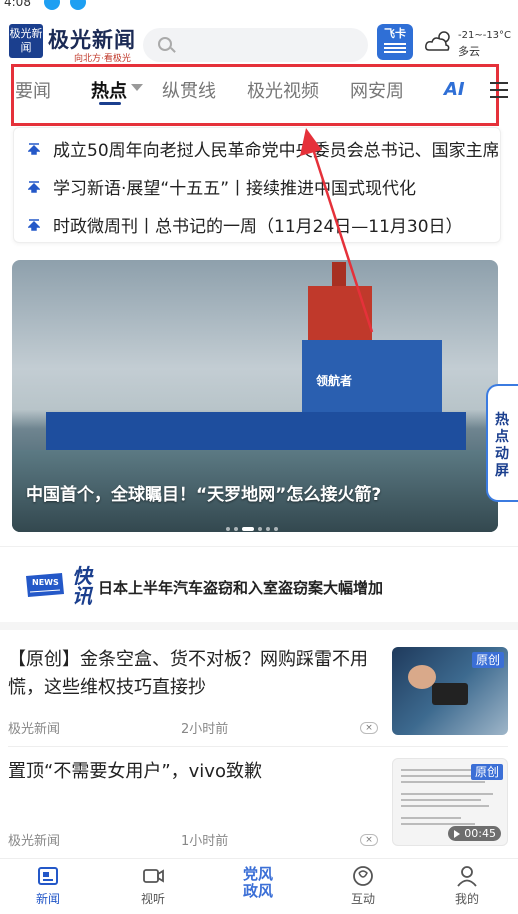 This screenshot has width=518, height=914. Describe the element at coordinates (203, 492) in the screenshot. I see `carousel-caption: 中国首个，全球瞩目！“天罗地网”怎么接火箭?` at that location.